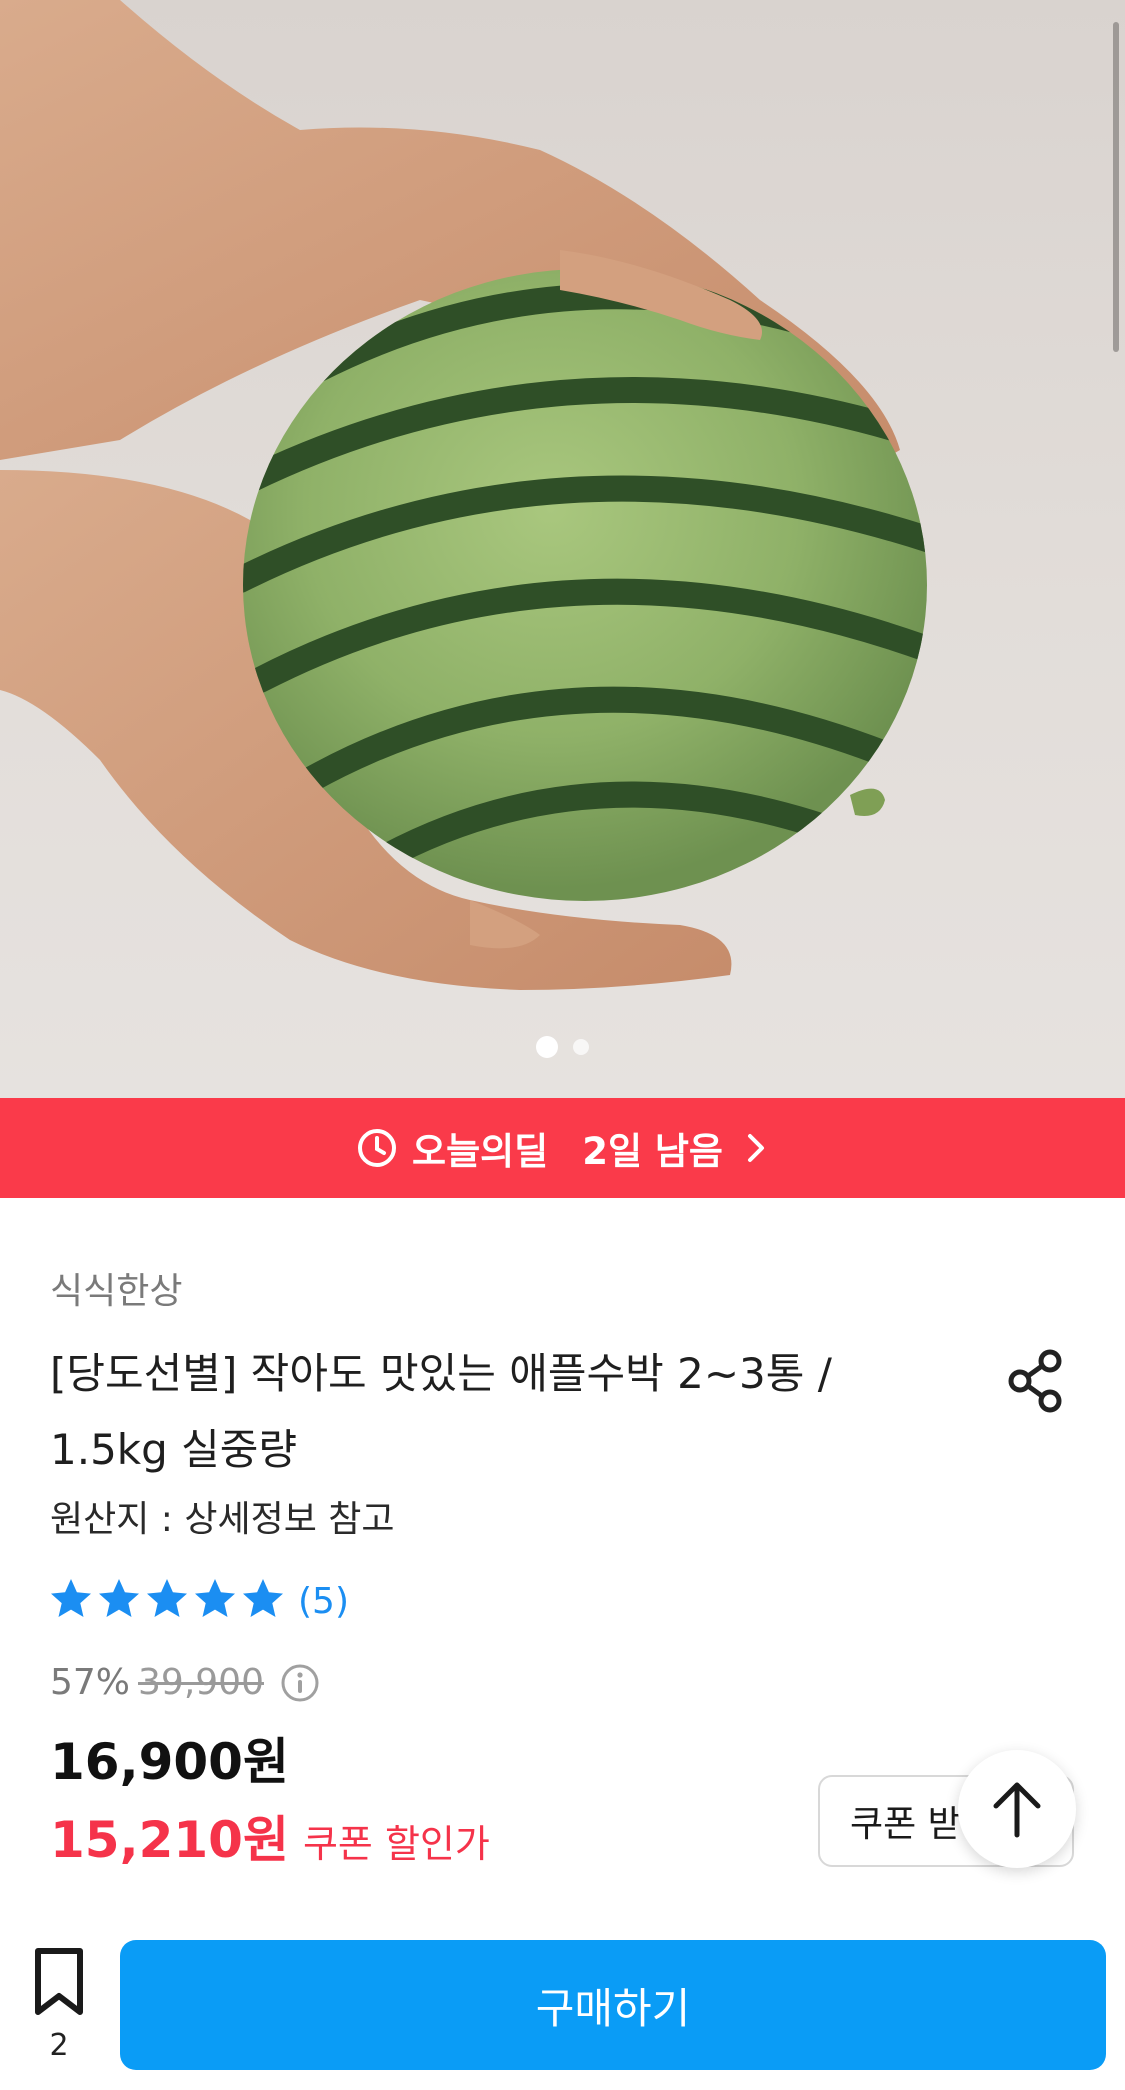  Describe the element at coordinates (116, 1288) in the screenshot. I see `brand-name: 식식한상` at that location.